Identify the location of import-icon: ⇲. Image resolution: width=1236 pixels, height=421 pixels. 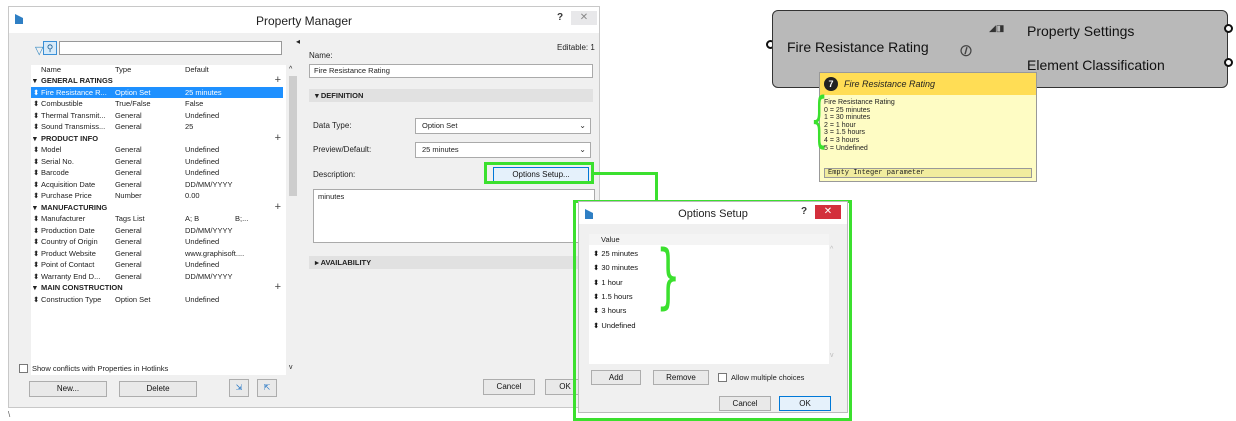
(239, 388).